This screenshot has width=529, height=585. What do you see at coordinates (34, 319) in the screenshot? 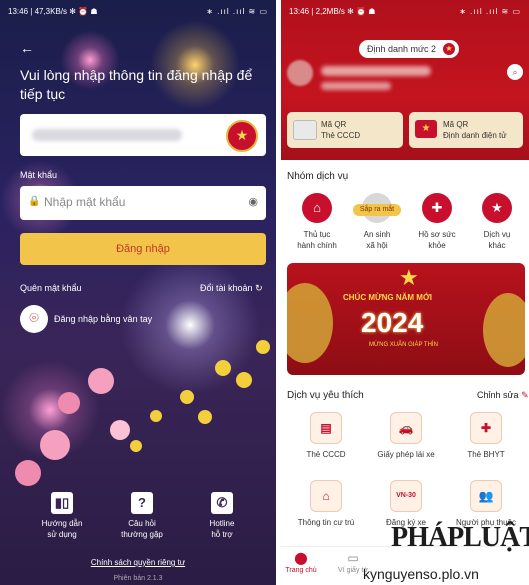
I see `fingerprint-icon: ⌾` at bounding box center [34, 319].